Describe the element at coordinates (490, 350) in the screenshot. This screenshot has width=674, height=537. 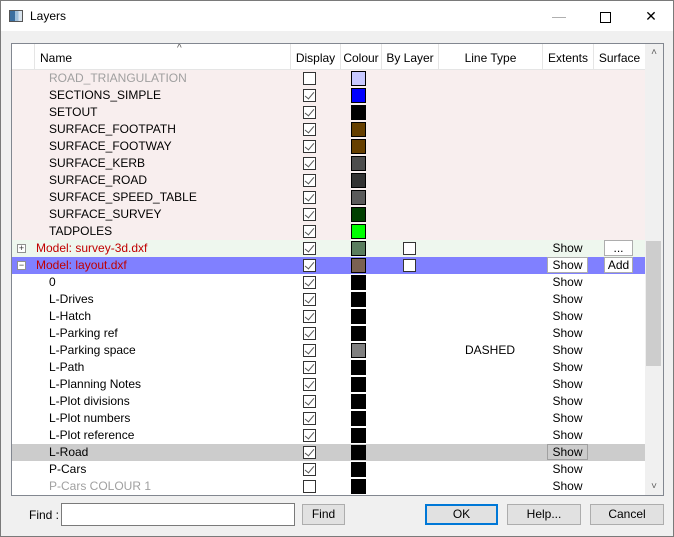
I see `line-type: DASHED` at that location.